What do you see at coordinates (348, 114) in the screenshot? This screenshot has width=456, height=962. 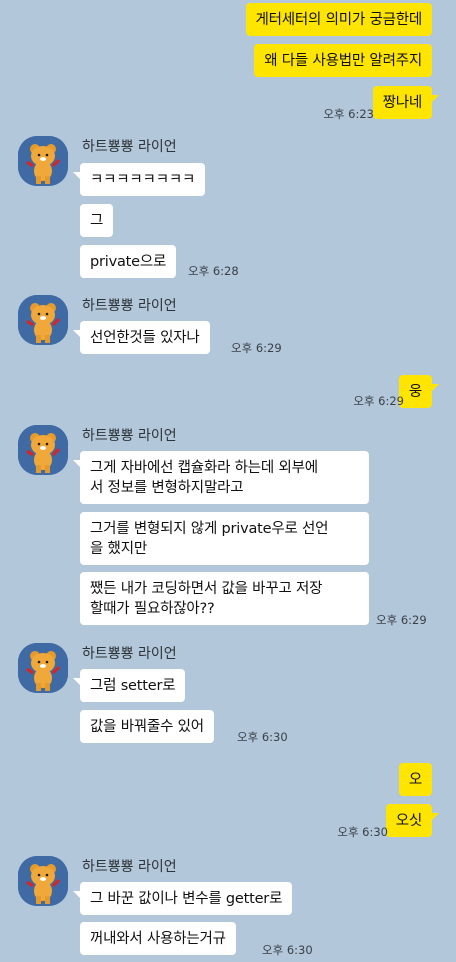 I see `message-timestamp: 오후 6:23` at bounding box center [348, 114].